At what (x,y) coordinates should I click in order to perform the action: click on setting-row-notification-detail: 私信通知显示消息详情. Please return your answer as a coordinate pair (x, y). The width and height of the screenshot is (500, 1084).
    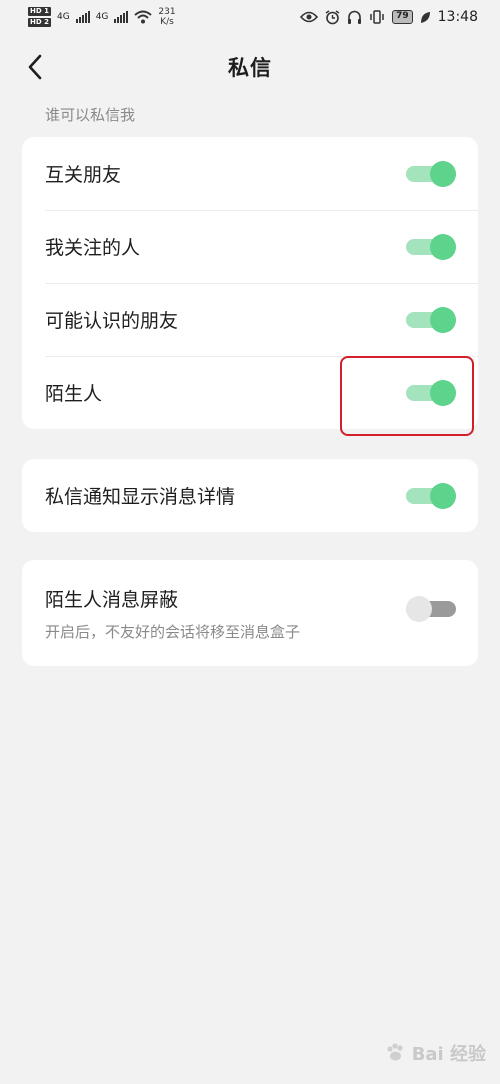
    Looking at the image, I should click on (250, 495).